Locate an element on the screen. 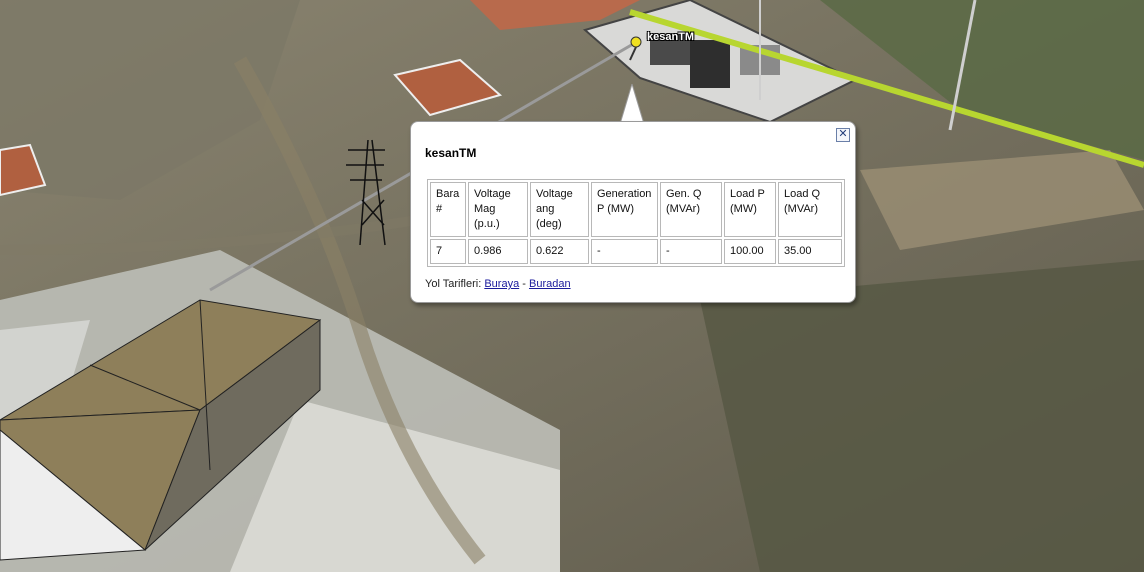  column-header: Load Q (MVAr) is located at coordinates (810, 209).